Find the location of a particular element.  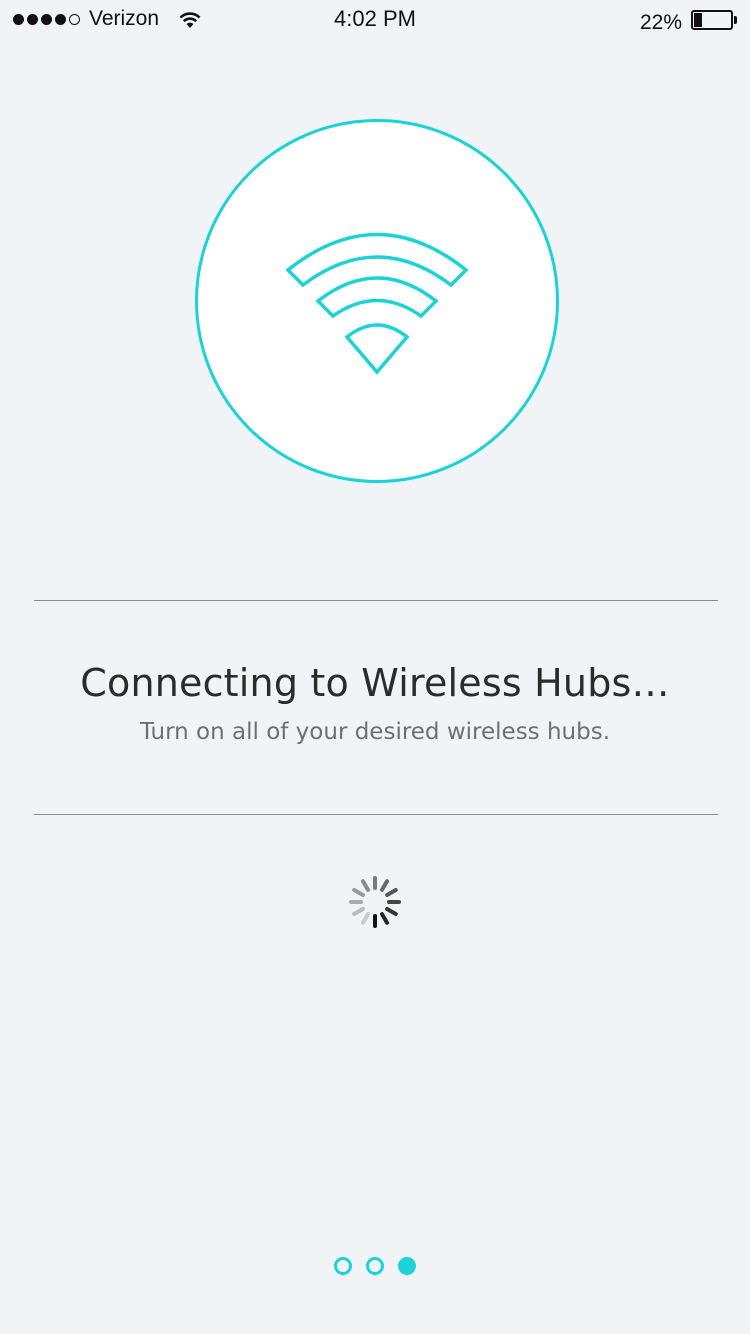

battery-percent: 22% is located at coordinates (660, 22).